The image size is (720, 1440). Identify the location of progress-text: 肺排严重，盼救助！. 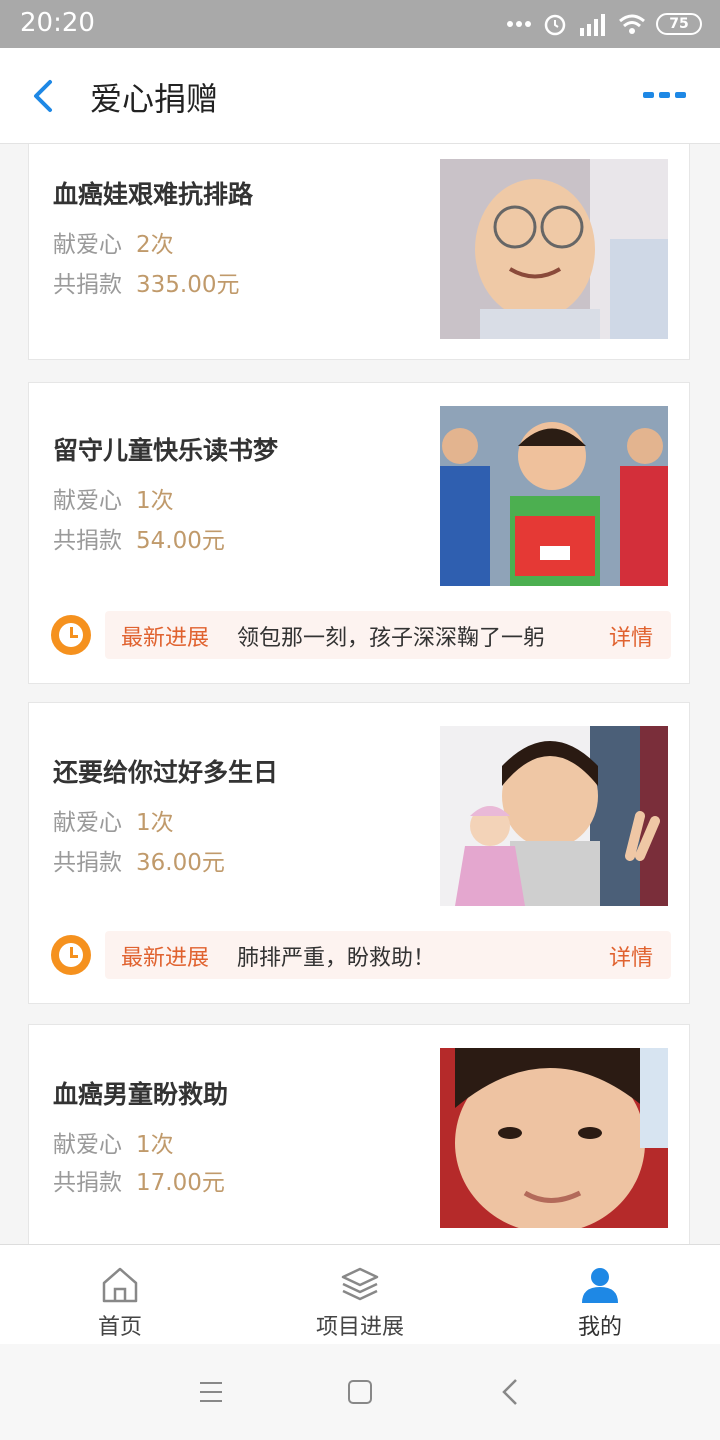
(336, 958).